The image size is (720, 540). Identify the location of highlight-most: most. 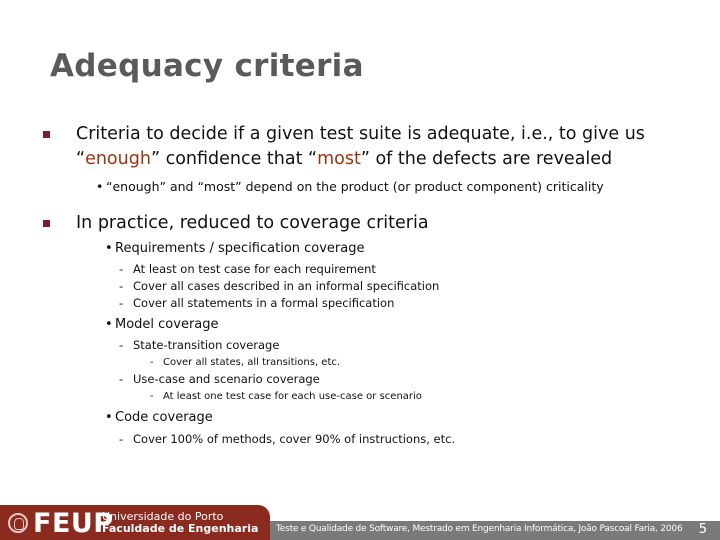
(339, 159).